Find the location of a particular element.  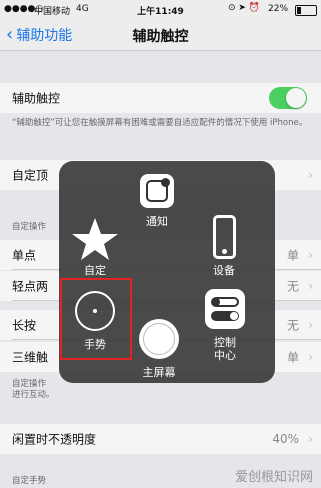

device-label: 设备 is located at coordinates (224, 270).